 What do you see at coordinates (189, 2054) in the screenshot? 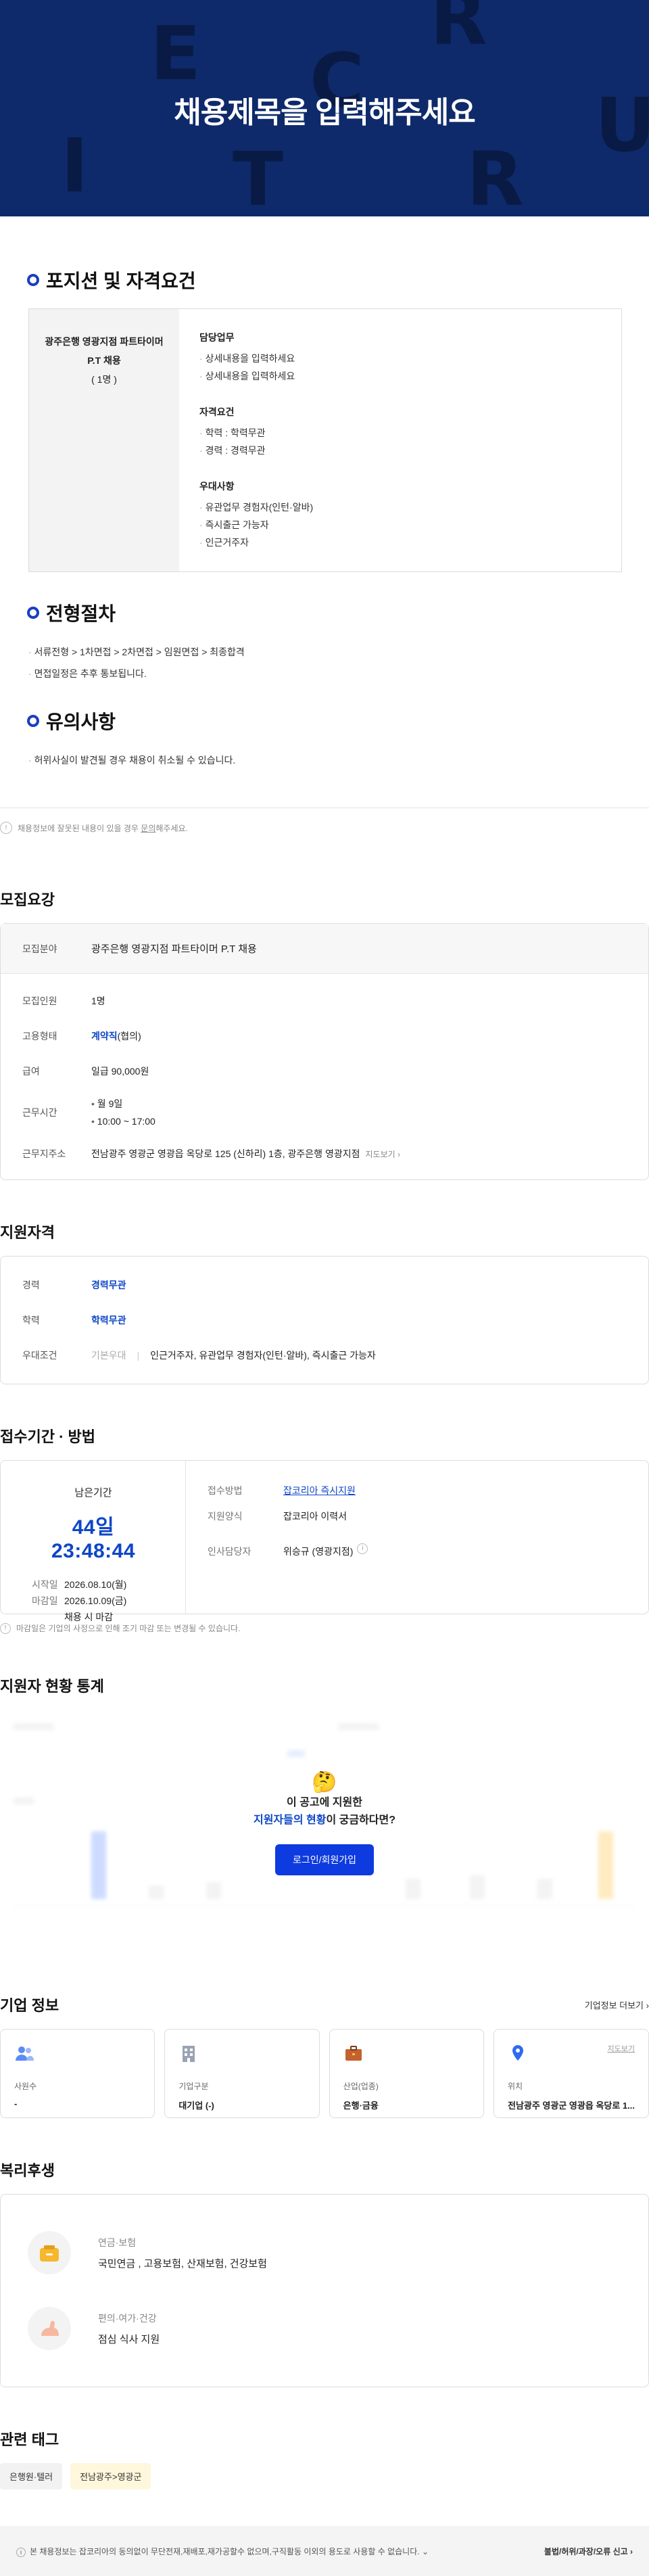
I see `building-icon` at bounding box center [189, 2054].